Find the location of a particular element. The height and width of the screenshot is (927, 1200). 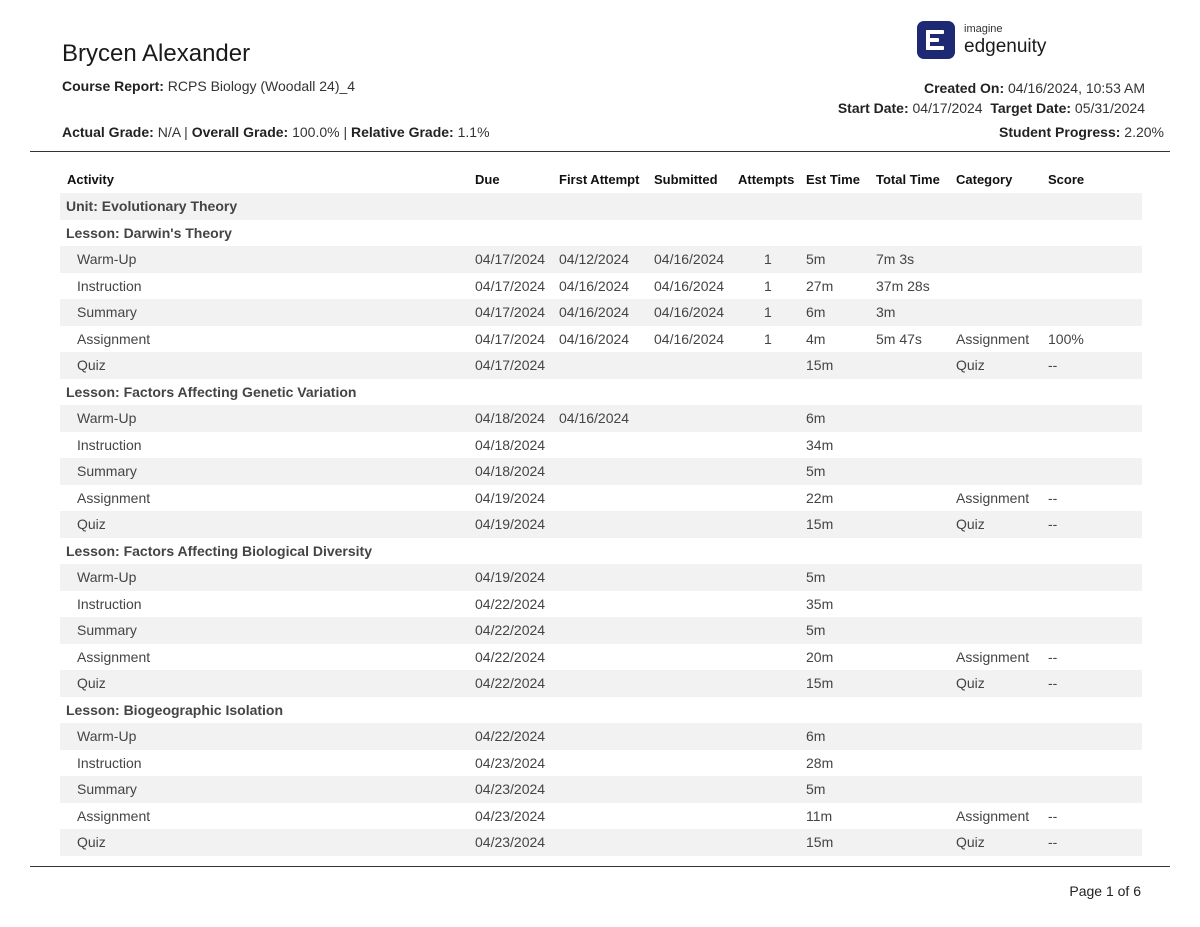

actual-grade-value: N/A is located at coordinates (169, 132).